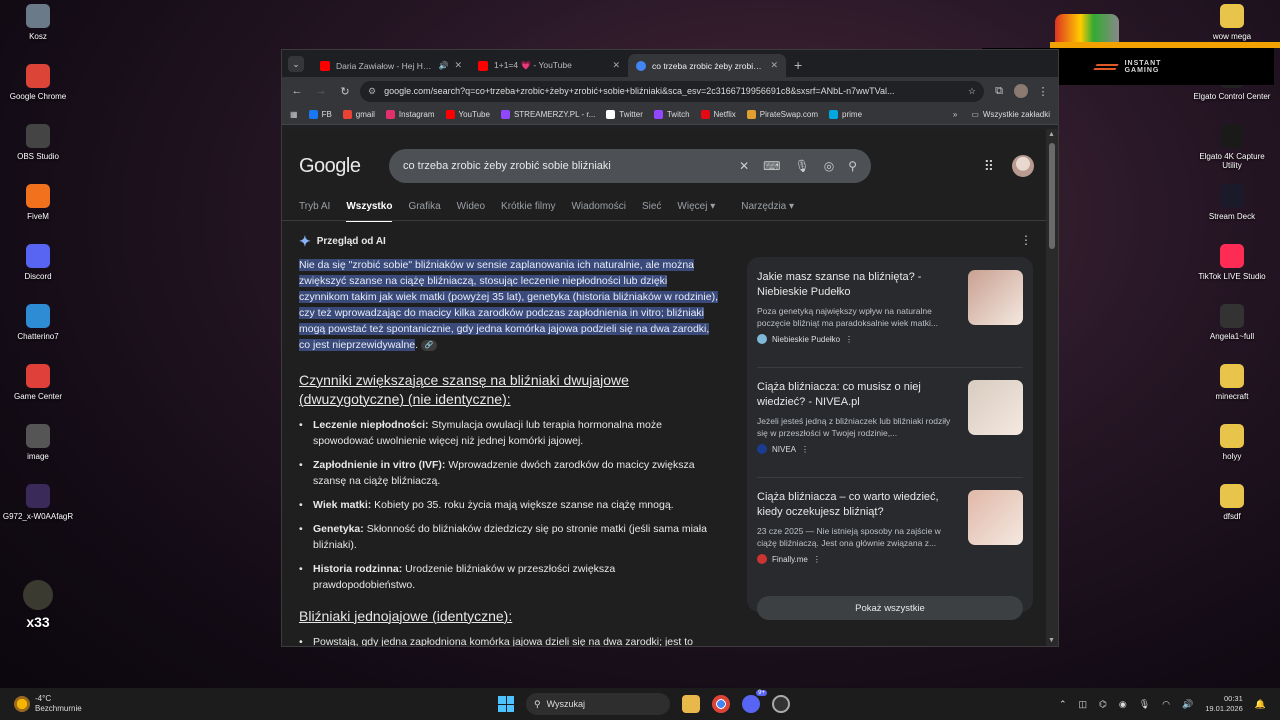 Image resolution: width=1280 pixels, height=720 pixels. What do you see at coordinates (852, 166) in the screenshot?
I see `search-icon: ⚲` at bounding box center [852, 166].